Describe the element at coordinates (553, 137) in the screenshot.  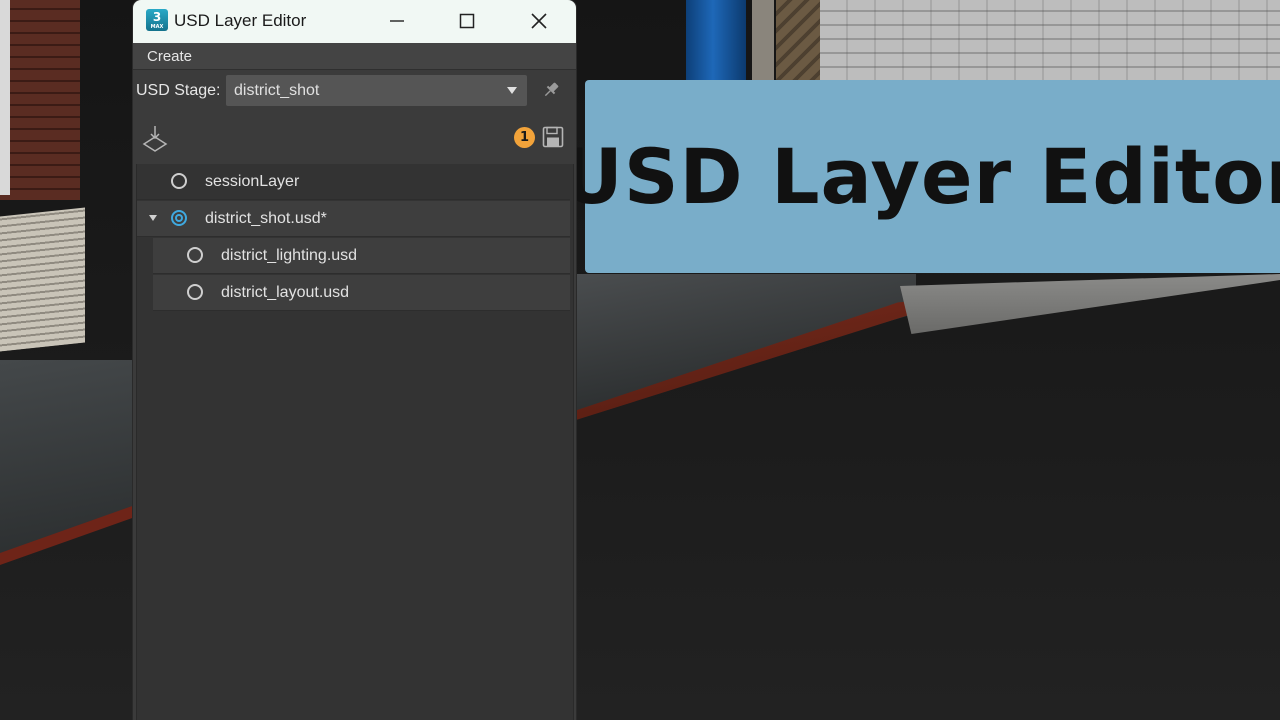
I see `save-icon` at that location.